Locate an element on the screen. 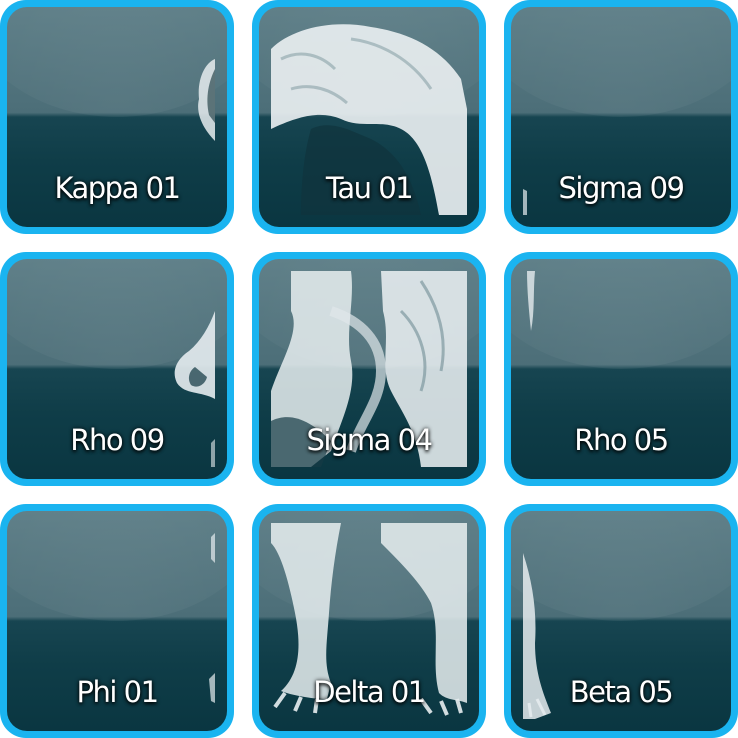 This screenshot has height=738, width=738. tile-phi-01: Phi 01 is located at coordinates (117, 621).